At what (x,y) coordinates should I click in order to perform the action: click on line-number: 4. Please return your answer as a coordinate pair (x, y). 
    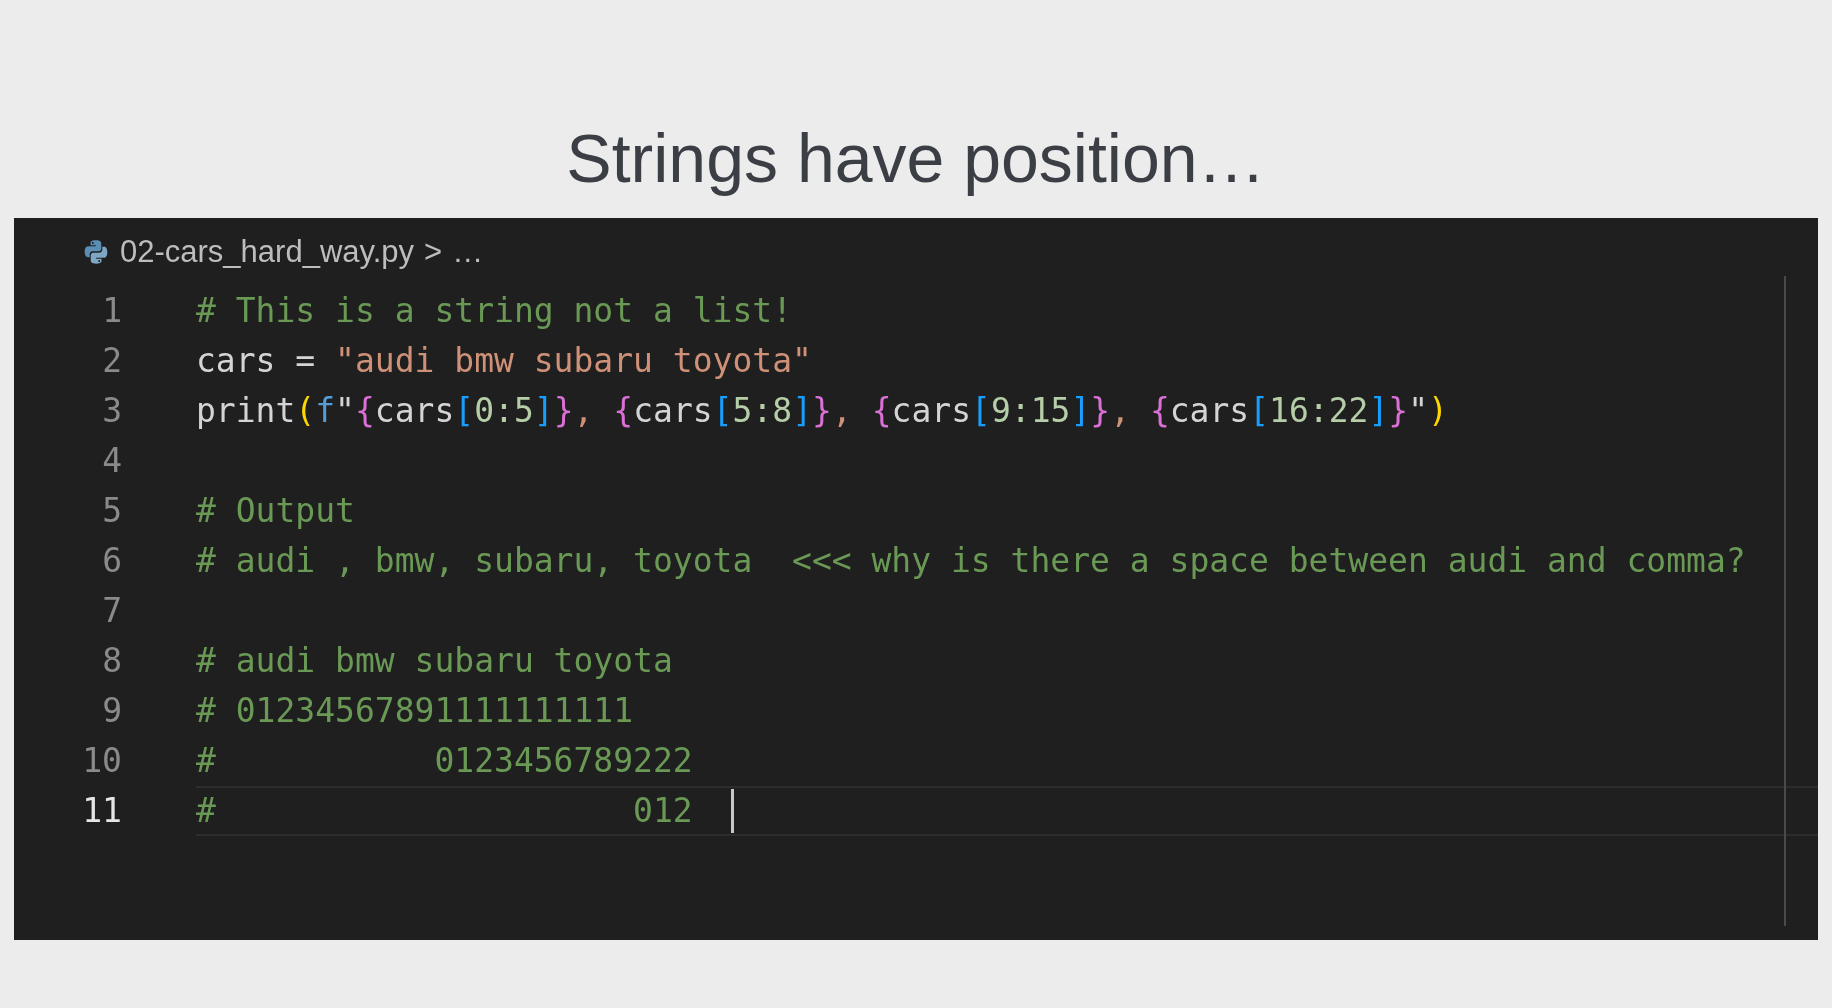
    Looking at the image, I should click on (111, 461).